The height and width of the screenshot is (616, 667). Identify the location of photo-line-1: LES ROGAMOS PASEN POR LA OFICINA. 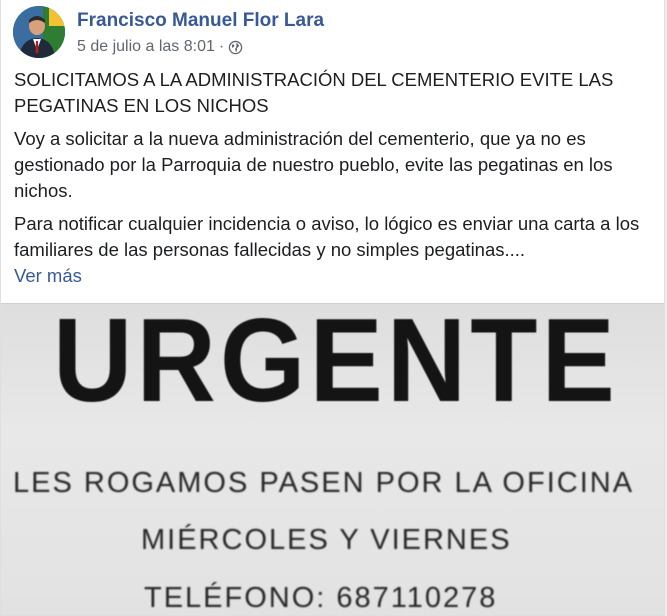
(324, 483).